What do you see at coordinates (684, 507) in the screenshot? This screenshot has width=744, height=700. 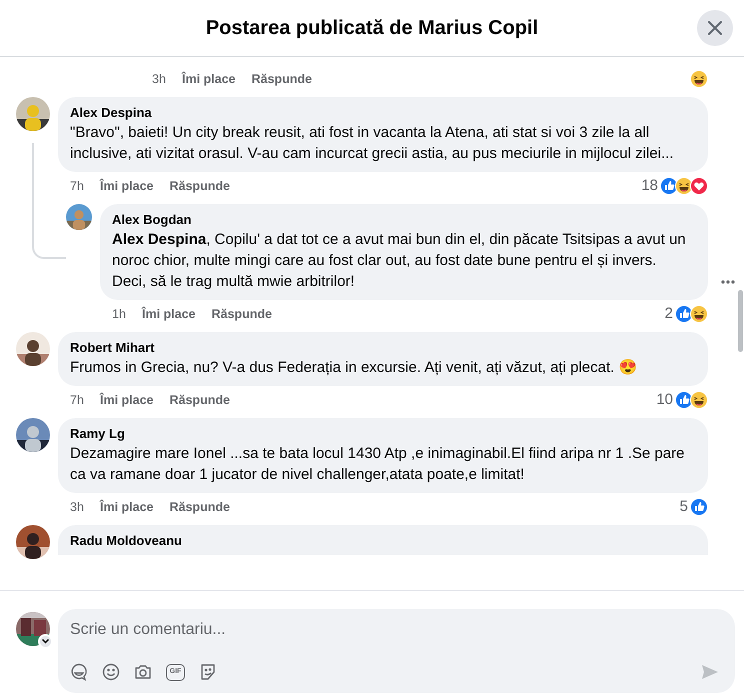 I see `reaction-count: 5` at bounding box center [684, 507].